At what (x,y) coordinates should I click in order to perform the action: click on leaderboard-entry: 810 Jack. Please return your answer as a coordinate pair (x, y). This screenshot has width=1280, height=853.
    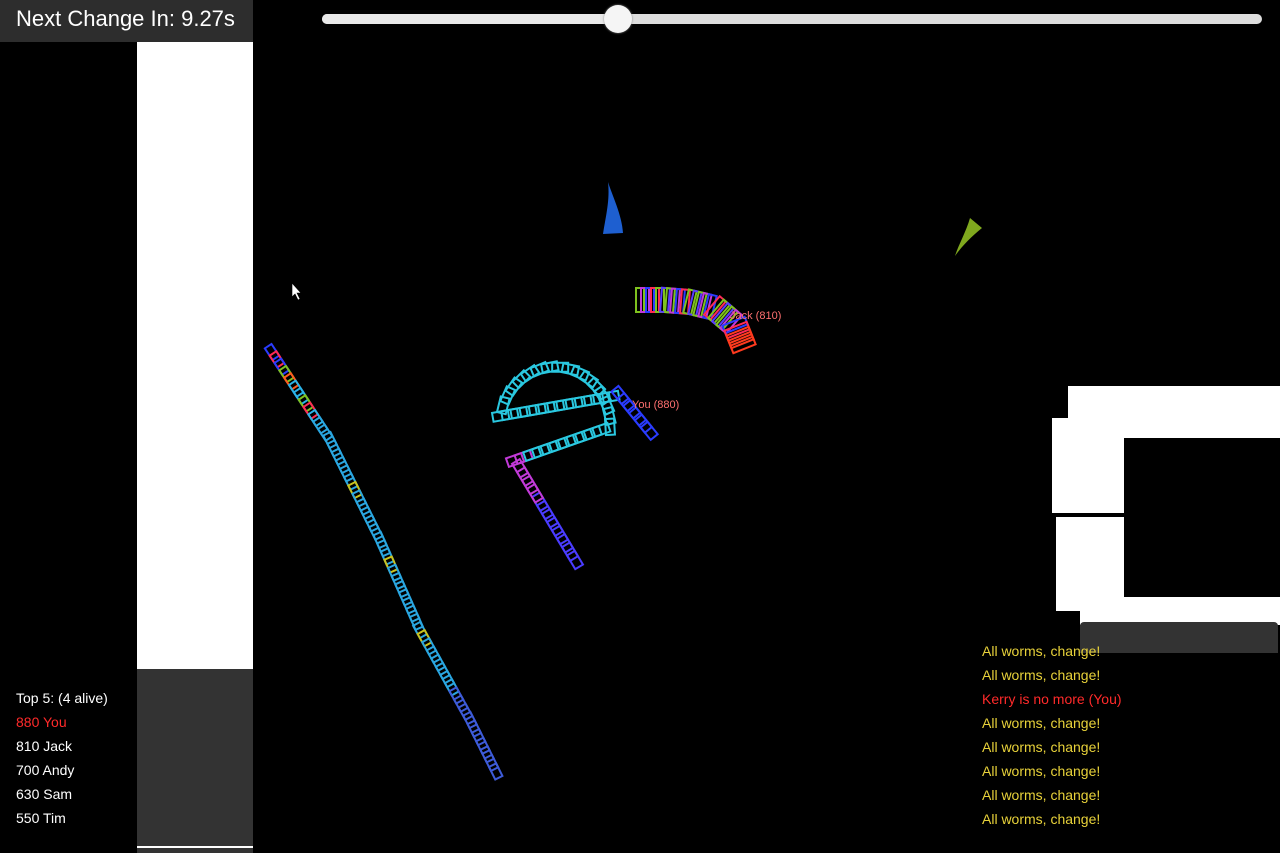
    Looking at the image, I should click on (44, 746).